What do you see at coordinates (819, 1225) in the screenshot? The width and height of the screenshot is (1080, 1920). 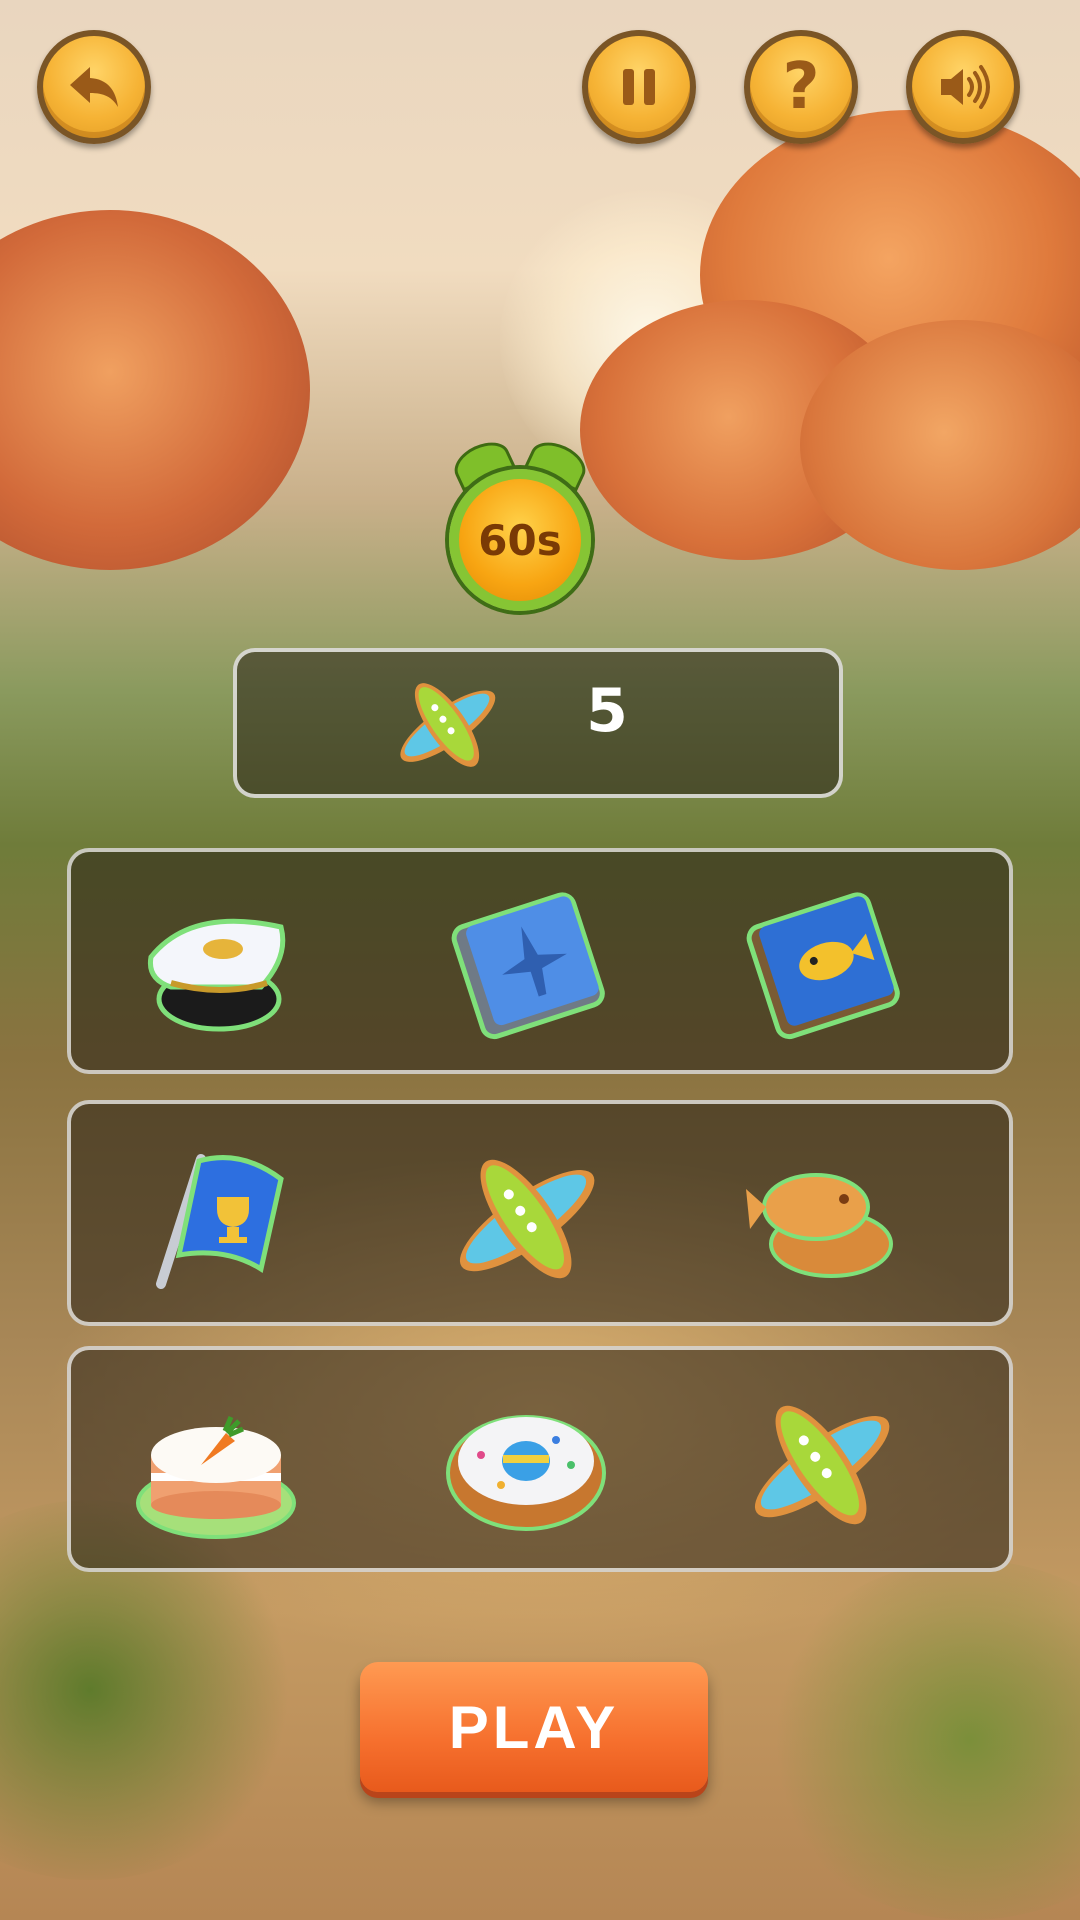 I see `fish-cookie-icon` at bounding box center [819, 1225].